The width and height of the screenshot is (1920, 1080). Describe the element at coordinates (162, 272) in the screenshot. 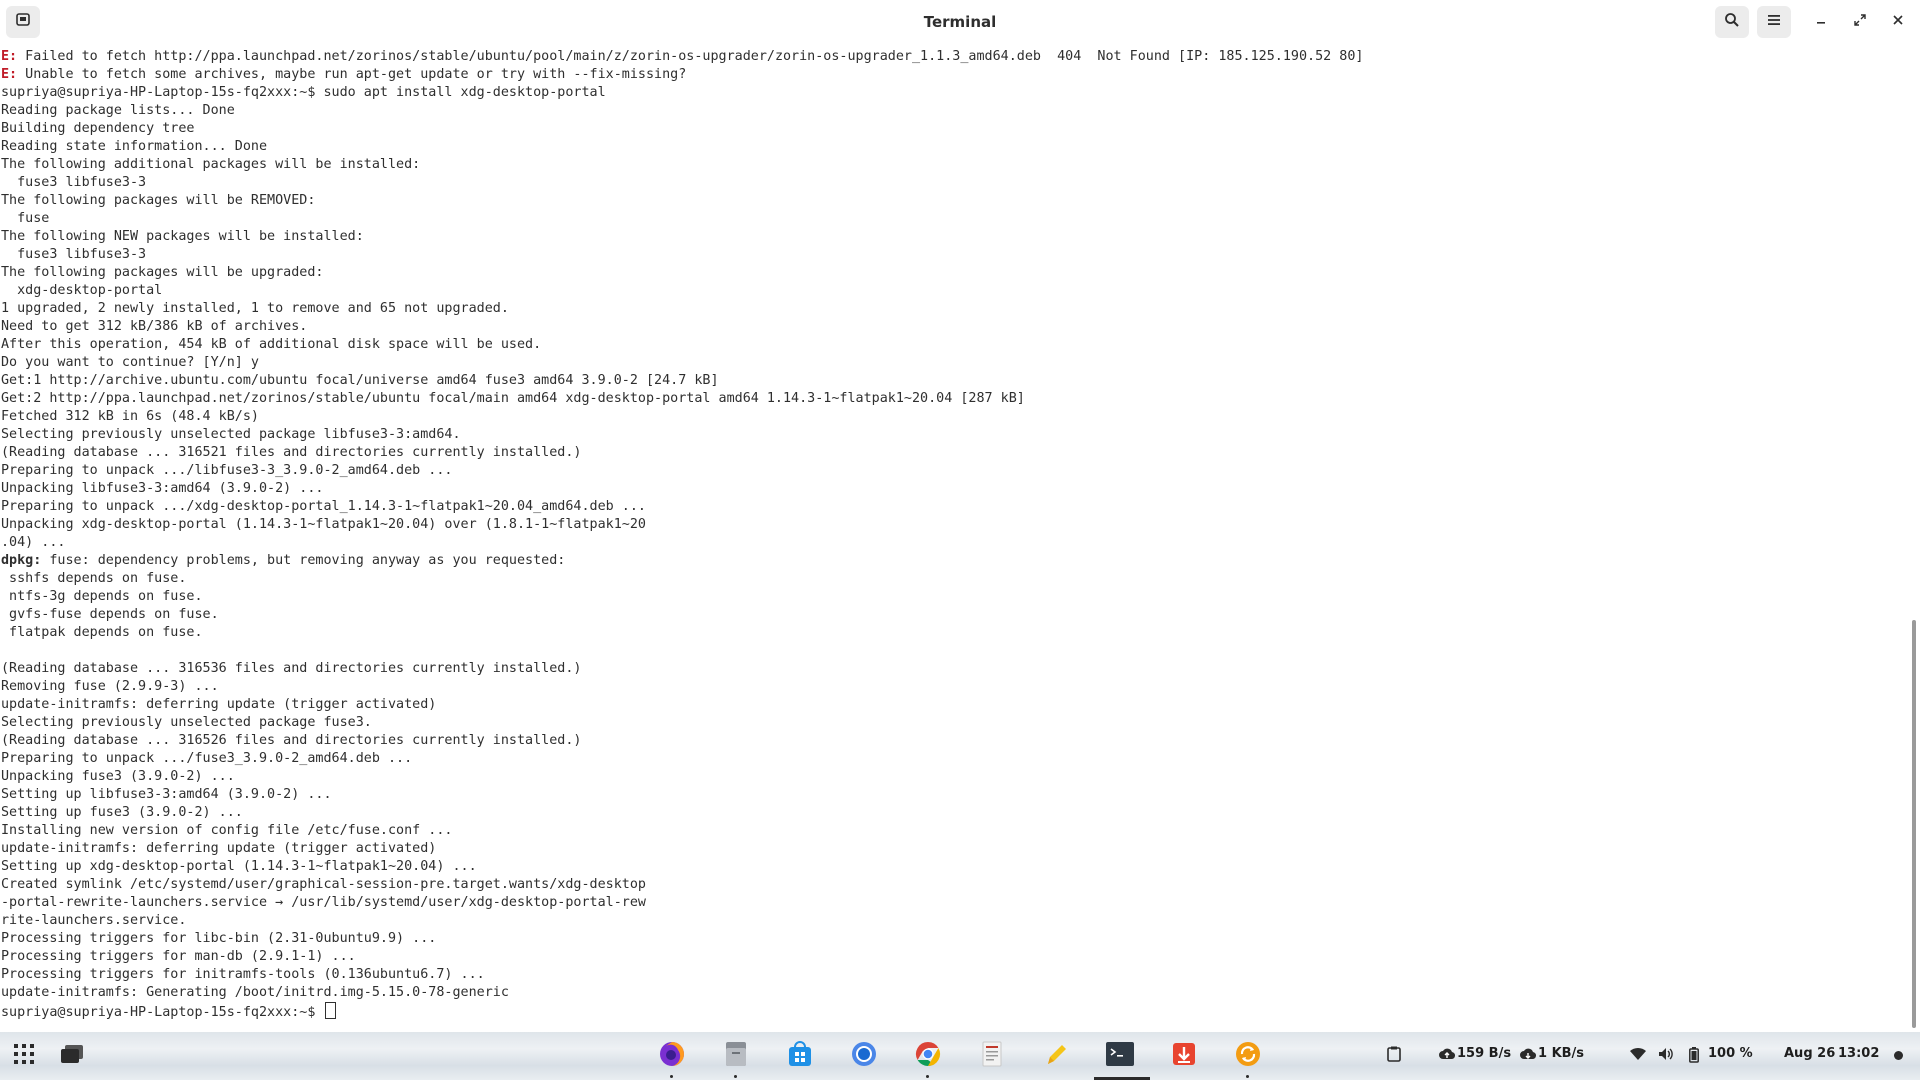

I see `terminal-line-text: The following packages will be upgraded:` at that location.